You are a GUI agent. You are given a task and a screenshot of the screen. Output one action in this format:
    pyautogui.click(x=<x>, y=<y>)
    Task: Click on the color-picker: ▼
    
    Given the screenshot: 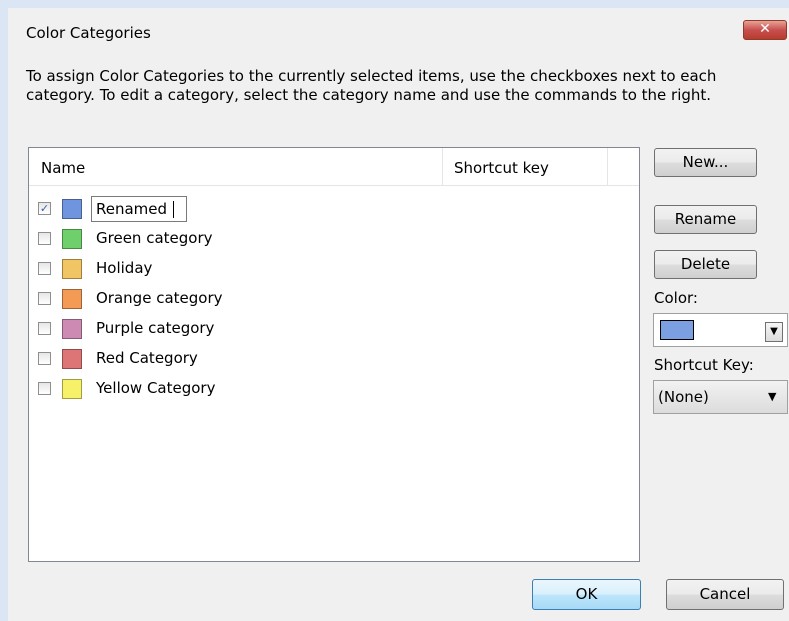 What is the action you would take?
    pyautogui.click(x=720, y=330)
    